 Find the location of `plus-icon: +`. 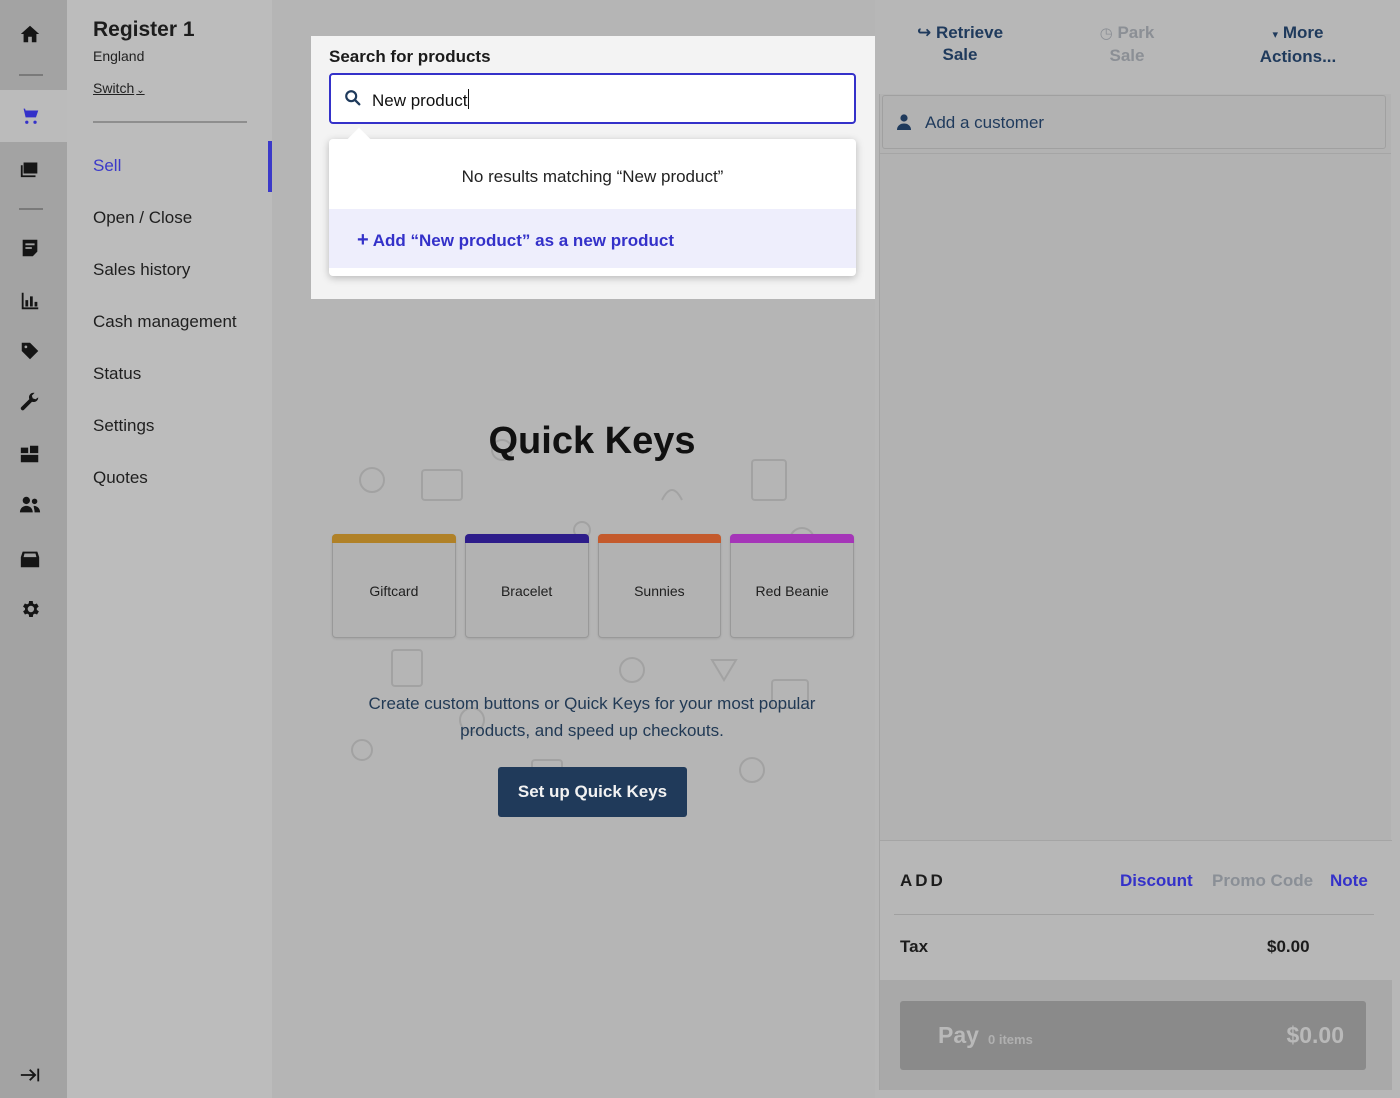

plus-icon: + is located at coordinates (363, 240).